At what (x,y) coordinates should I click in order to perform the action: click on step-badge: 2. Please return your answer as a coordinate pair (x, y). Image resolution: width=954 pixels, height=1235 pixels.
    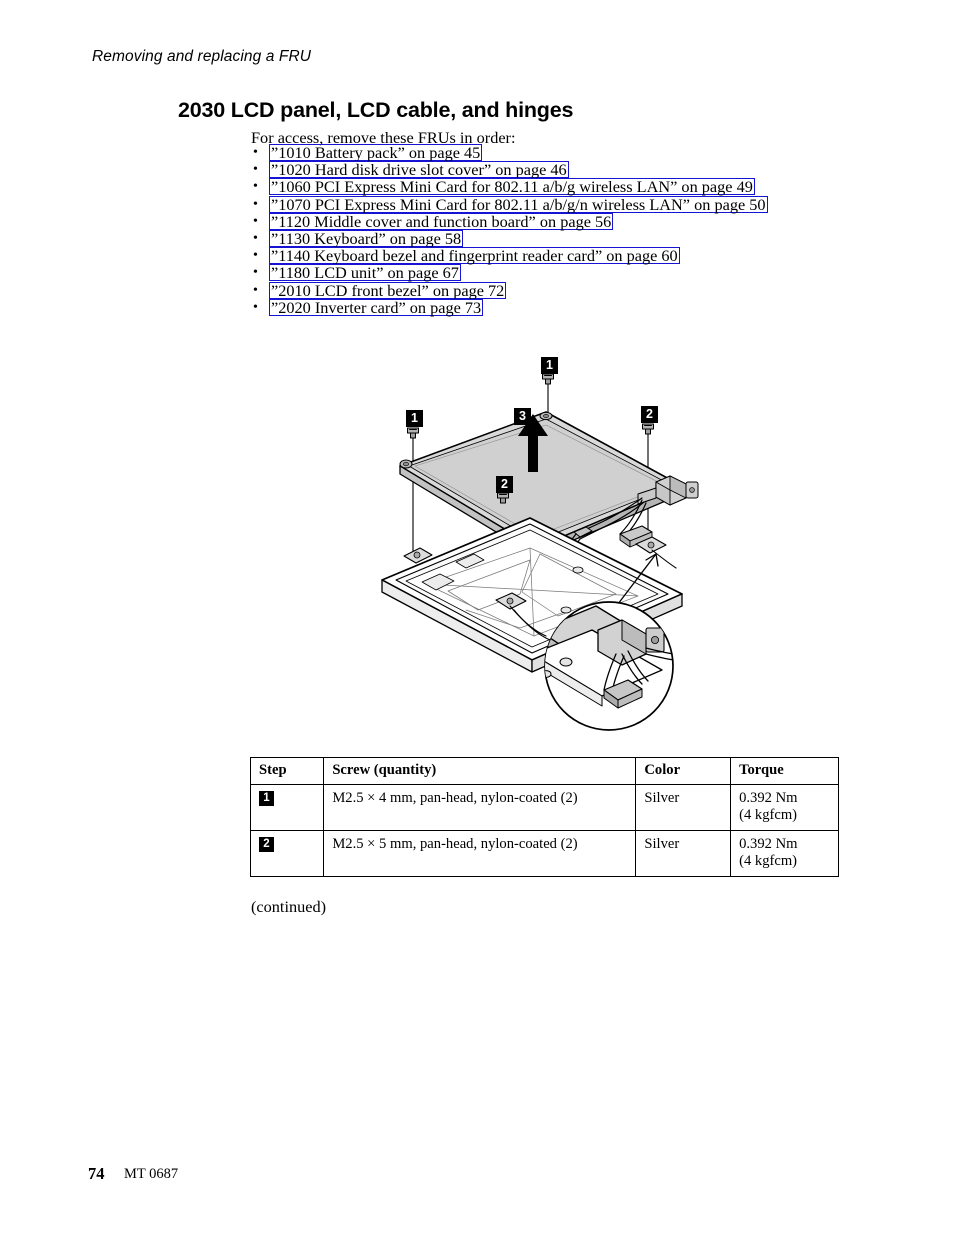
    Looking at the image, I should click on (266, 845).